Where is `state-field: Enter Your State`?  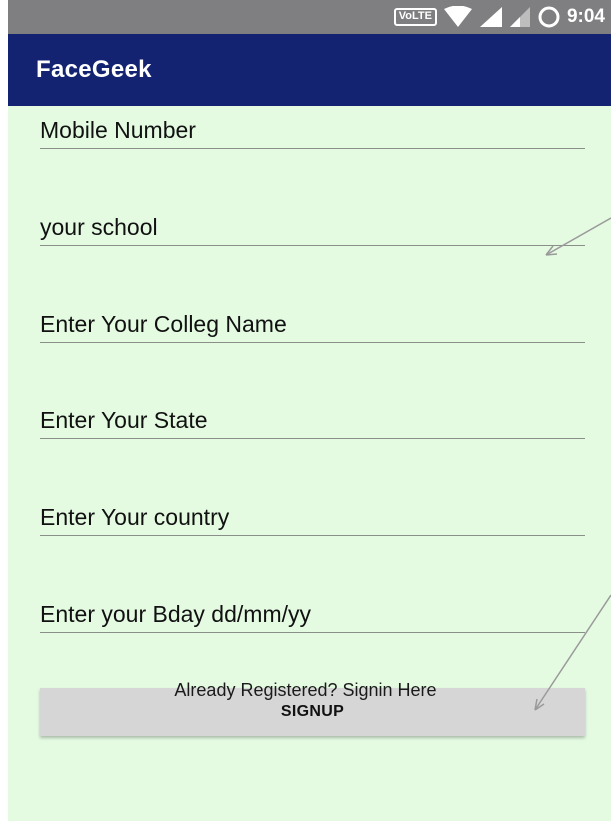 state-field: Enter Your State is located at coordinates (312, 420).